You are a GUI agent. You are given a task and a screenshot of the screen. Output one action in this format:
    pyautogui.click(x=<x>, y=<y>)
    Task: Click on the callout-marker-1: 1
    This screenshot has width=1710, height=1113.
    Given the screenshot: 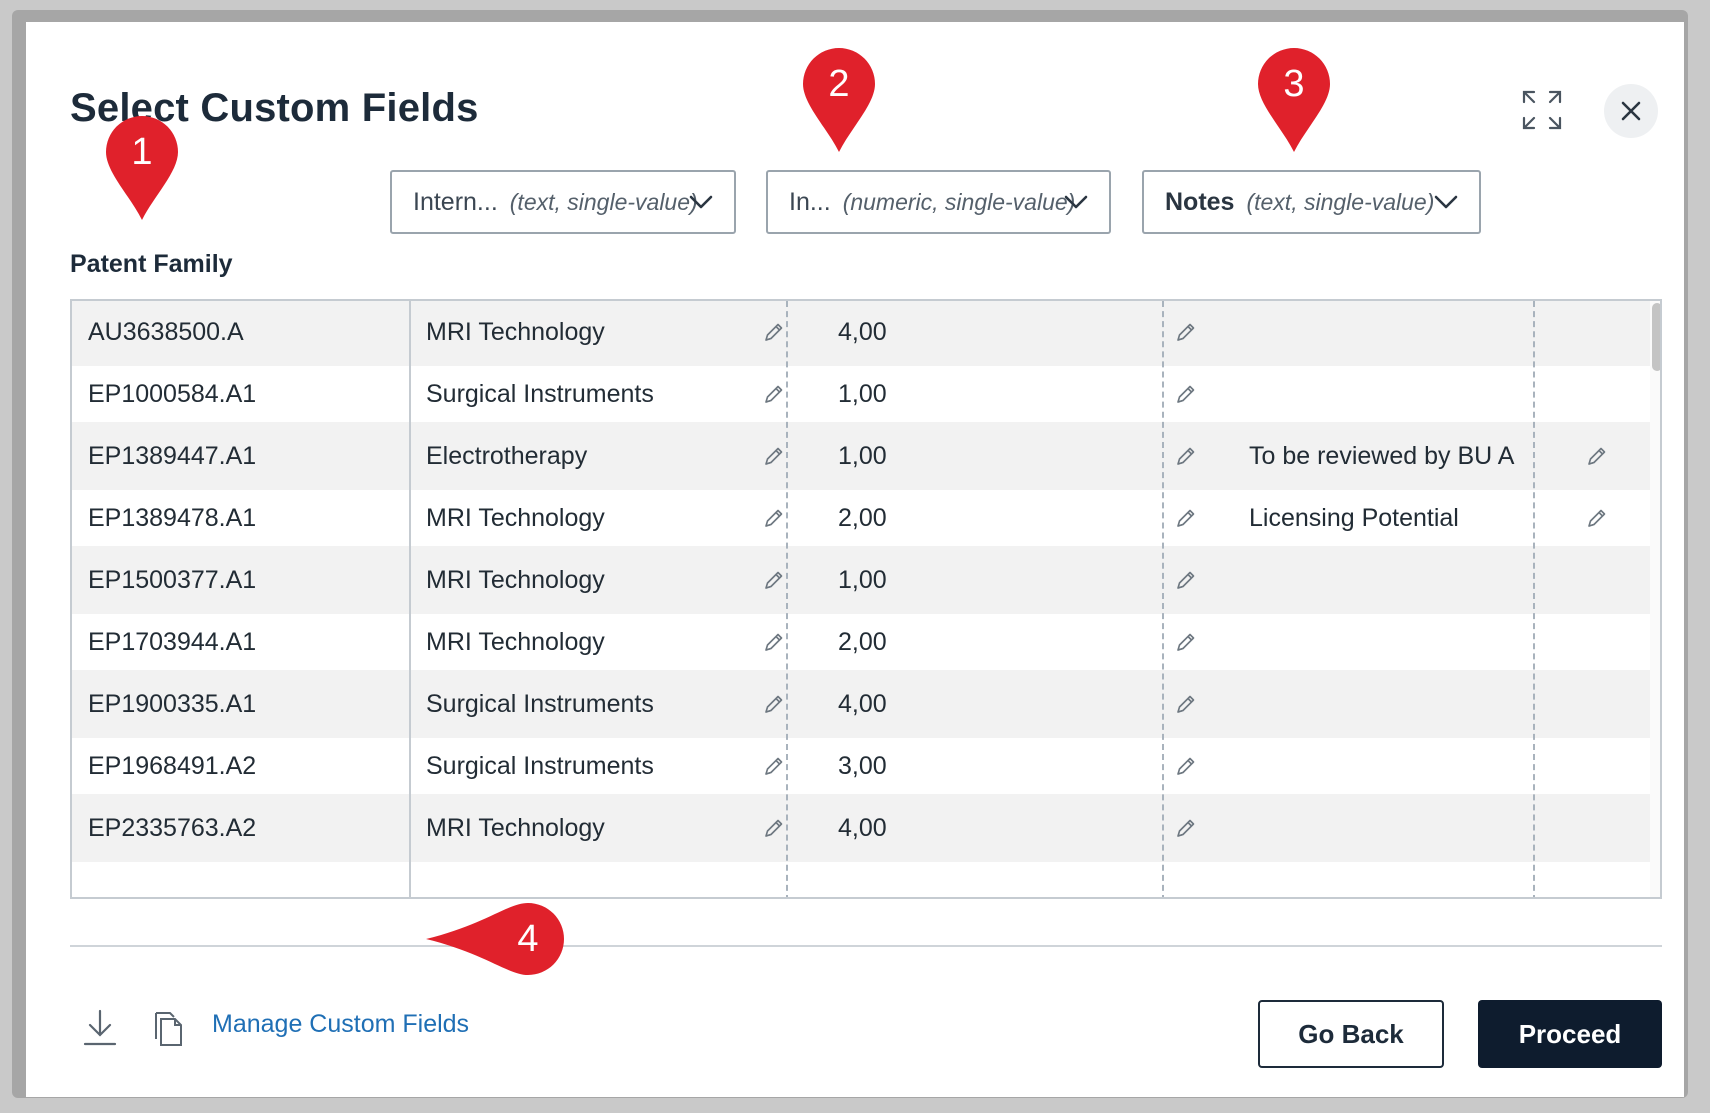 What is the action you would take?
    pyautogui.click(x=142, y=169)
    